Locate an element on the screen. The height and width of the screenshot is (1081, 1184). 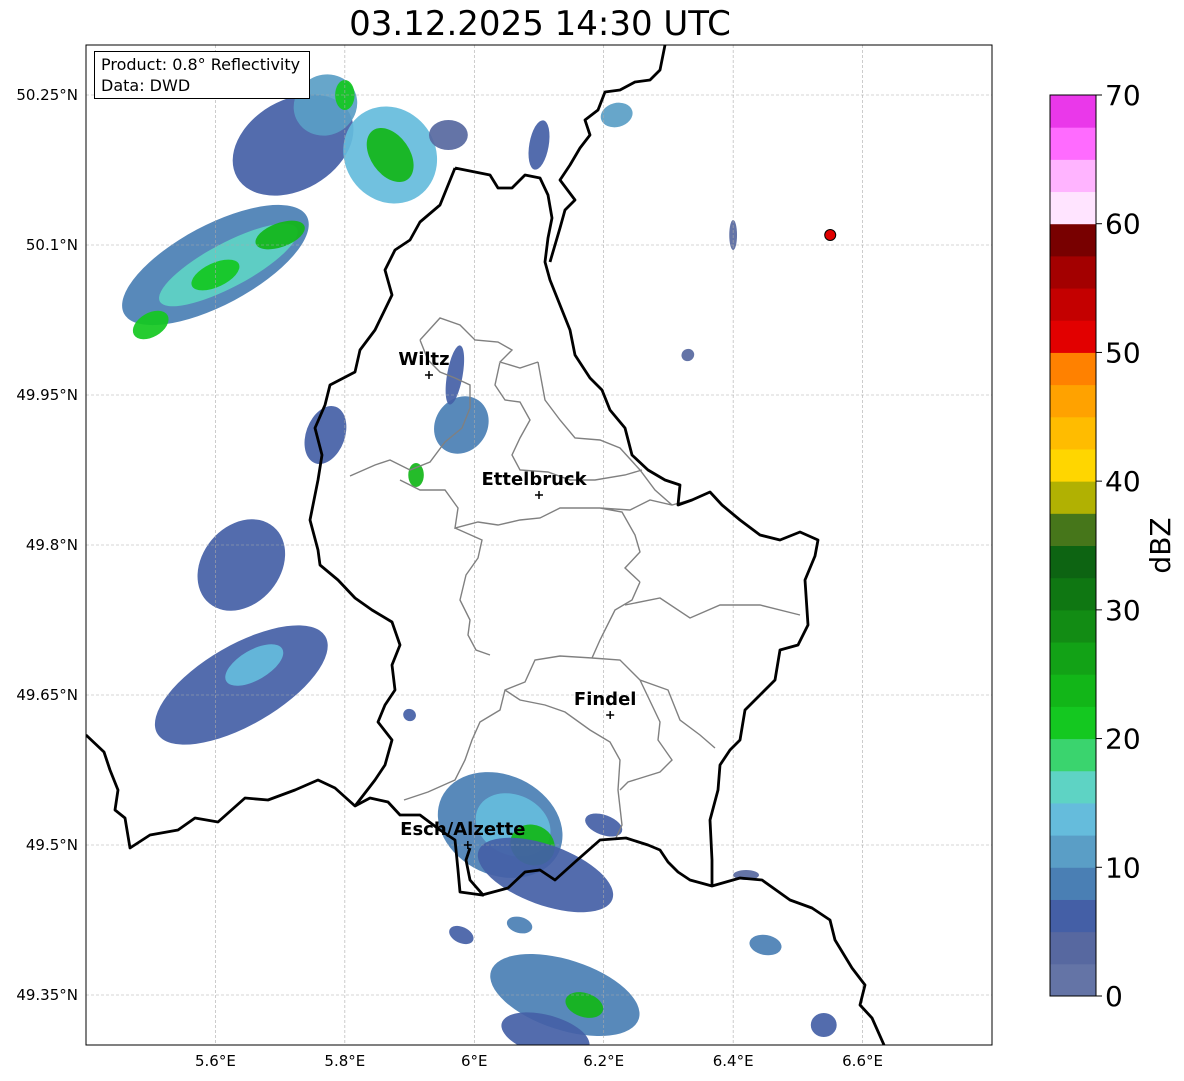
lon-tick-label: 6.4°E is located at coordinates (733, 1061).